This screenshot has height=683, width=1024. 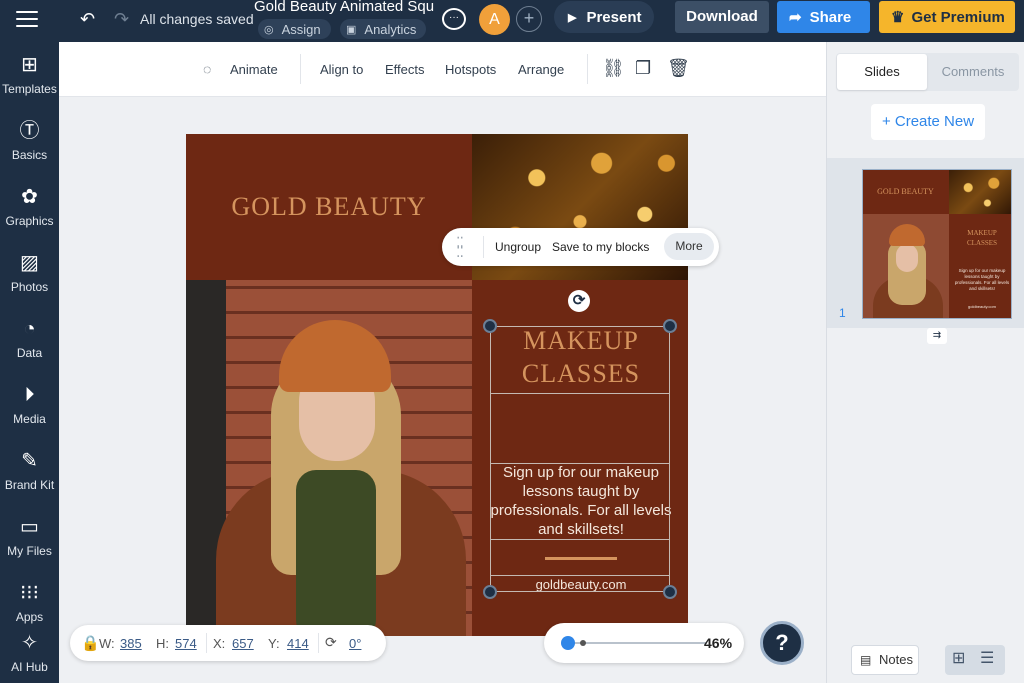 I want to click on assign-label: Assign, so click(x=301, y=29).